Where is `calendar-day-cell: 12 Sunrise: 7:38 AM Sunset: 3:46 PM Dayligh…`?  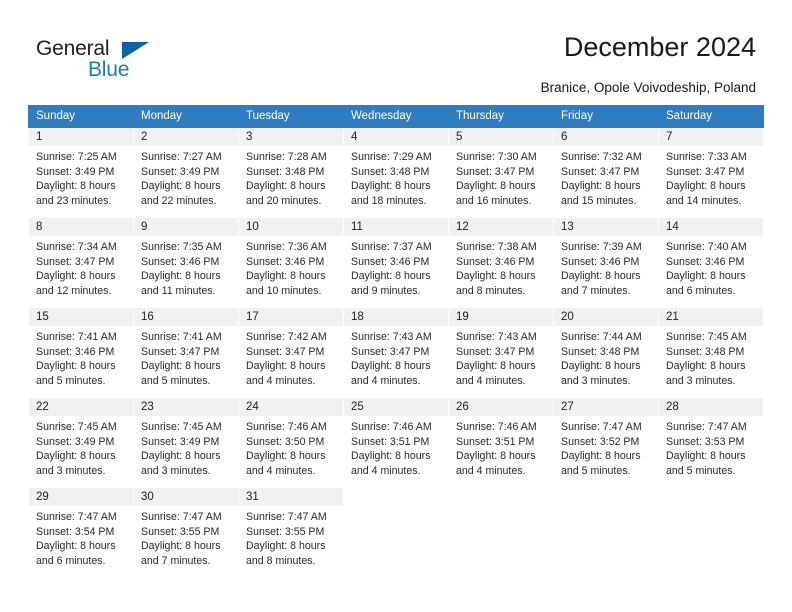
calendar-day-cell: 12 Sunrise: 7:38 AM Sunset: 3:46 PM Dayligh… is located at coordinates (501, 262).